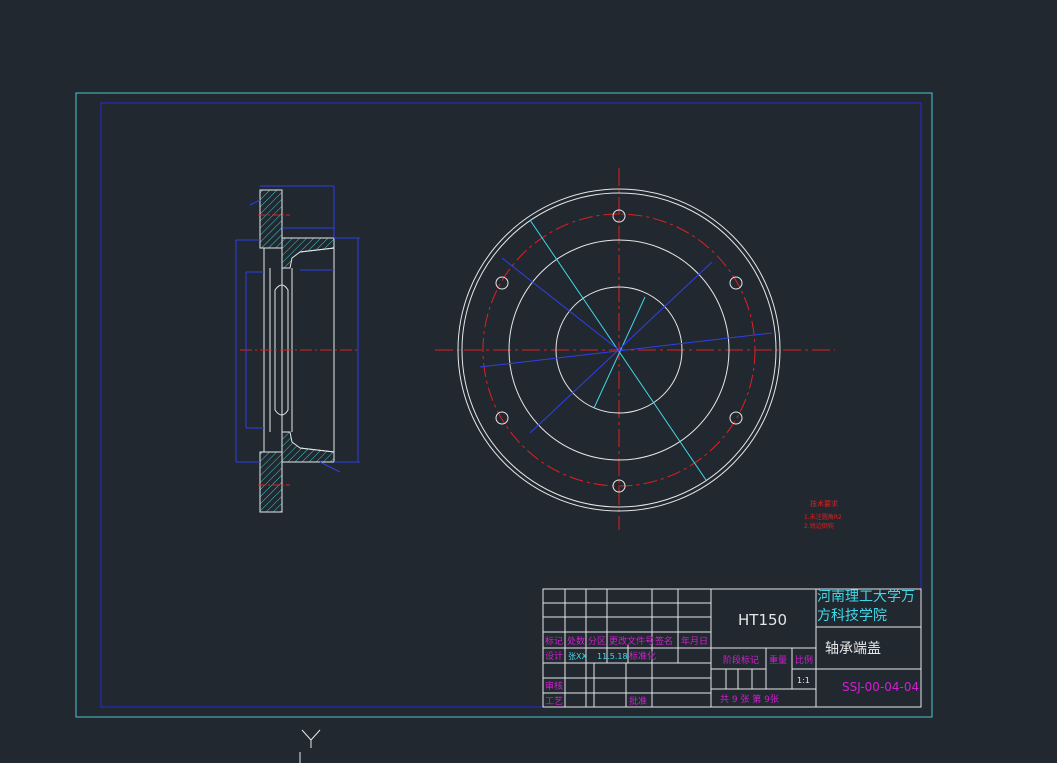  Describe the element at coordinates (741, 660) in the screenshot. I see `stage-mark-label: 阶段标记` at that location.